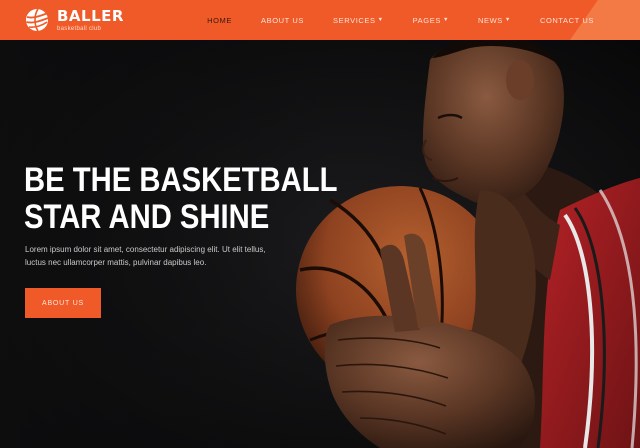  I want to click on nav-item-label: CONTACT US, so click(566, 20).